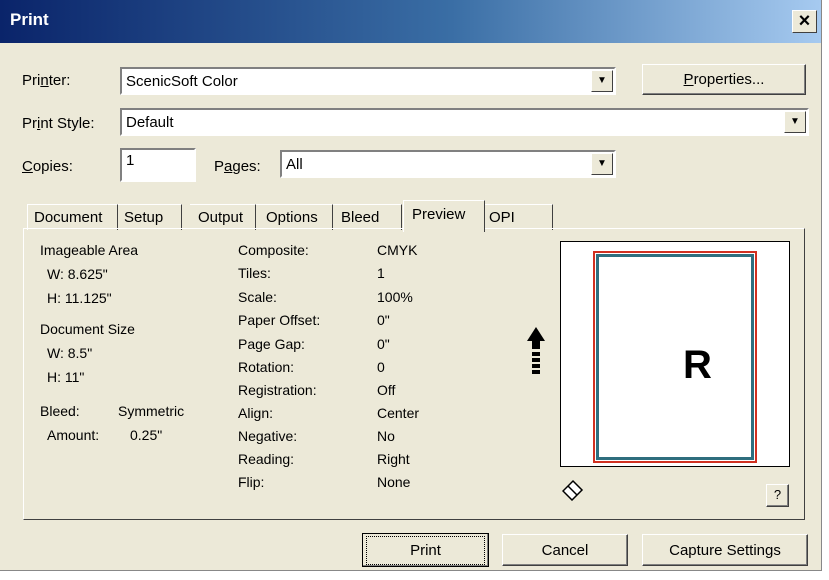  Describe the element at coordinates (565, 550) in the screenshot. I see `cancel-button: Cancel` at that location.